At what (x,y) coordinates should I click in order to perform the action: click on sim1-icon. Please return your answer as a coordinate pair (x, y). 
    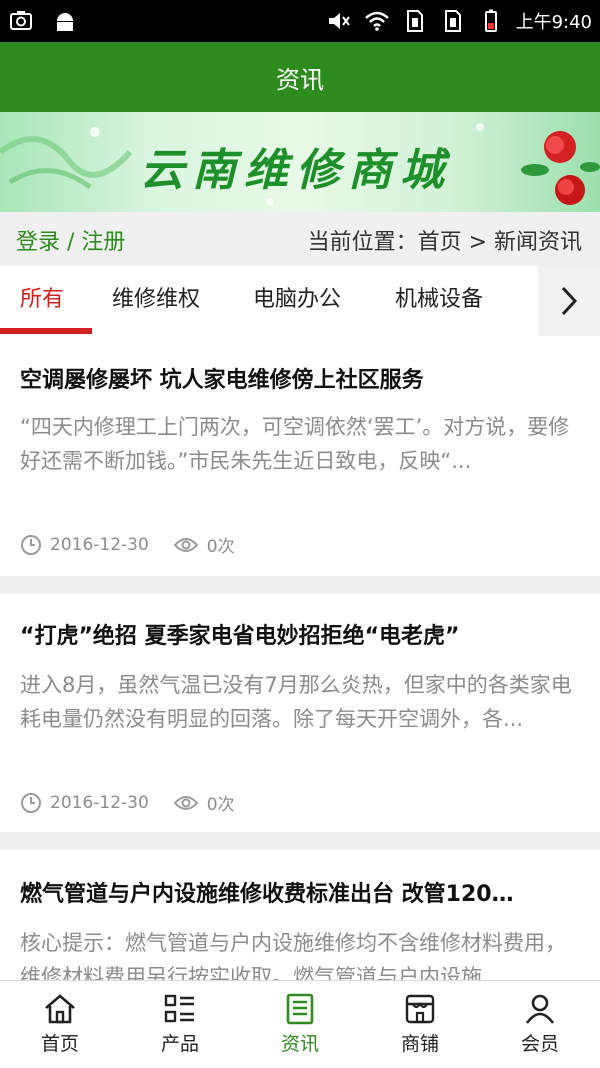
    Looking at the image, I should click on (415, 21).